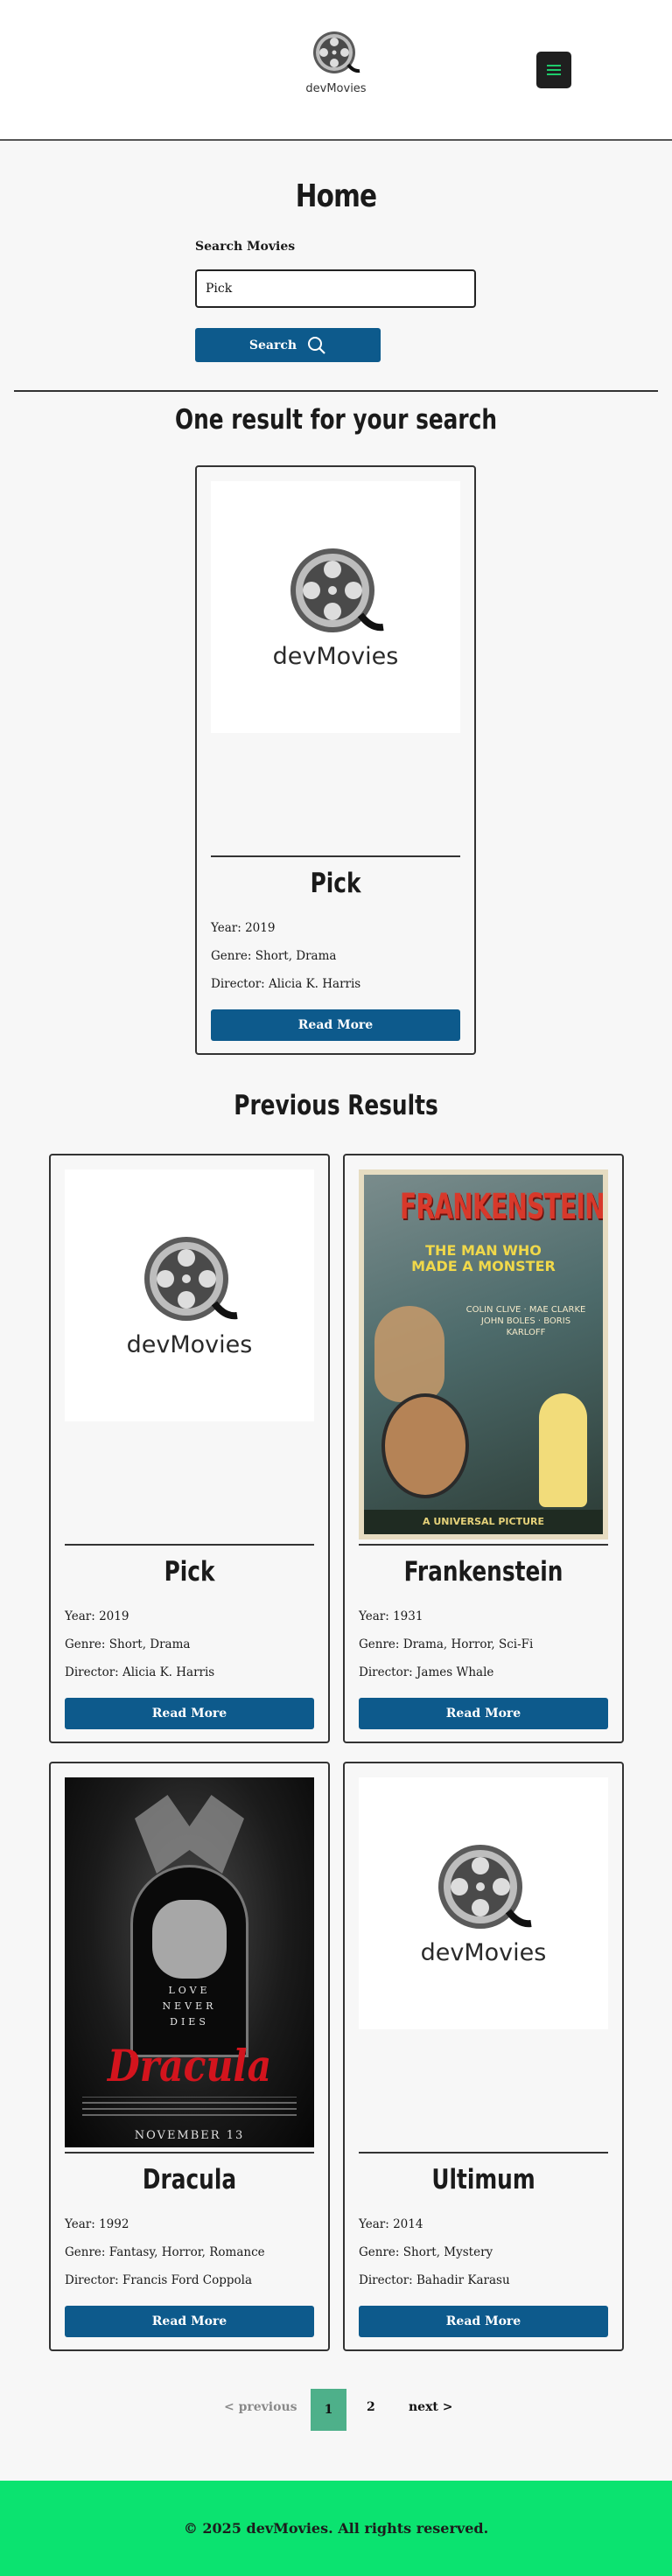  I want to click on poster-cast-line: JOHN BOLES · BORIS KARLOFF, so click(525, 1326).